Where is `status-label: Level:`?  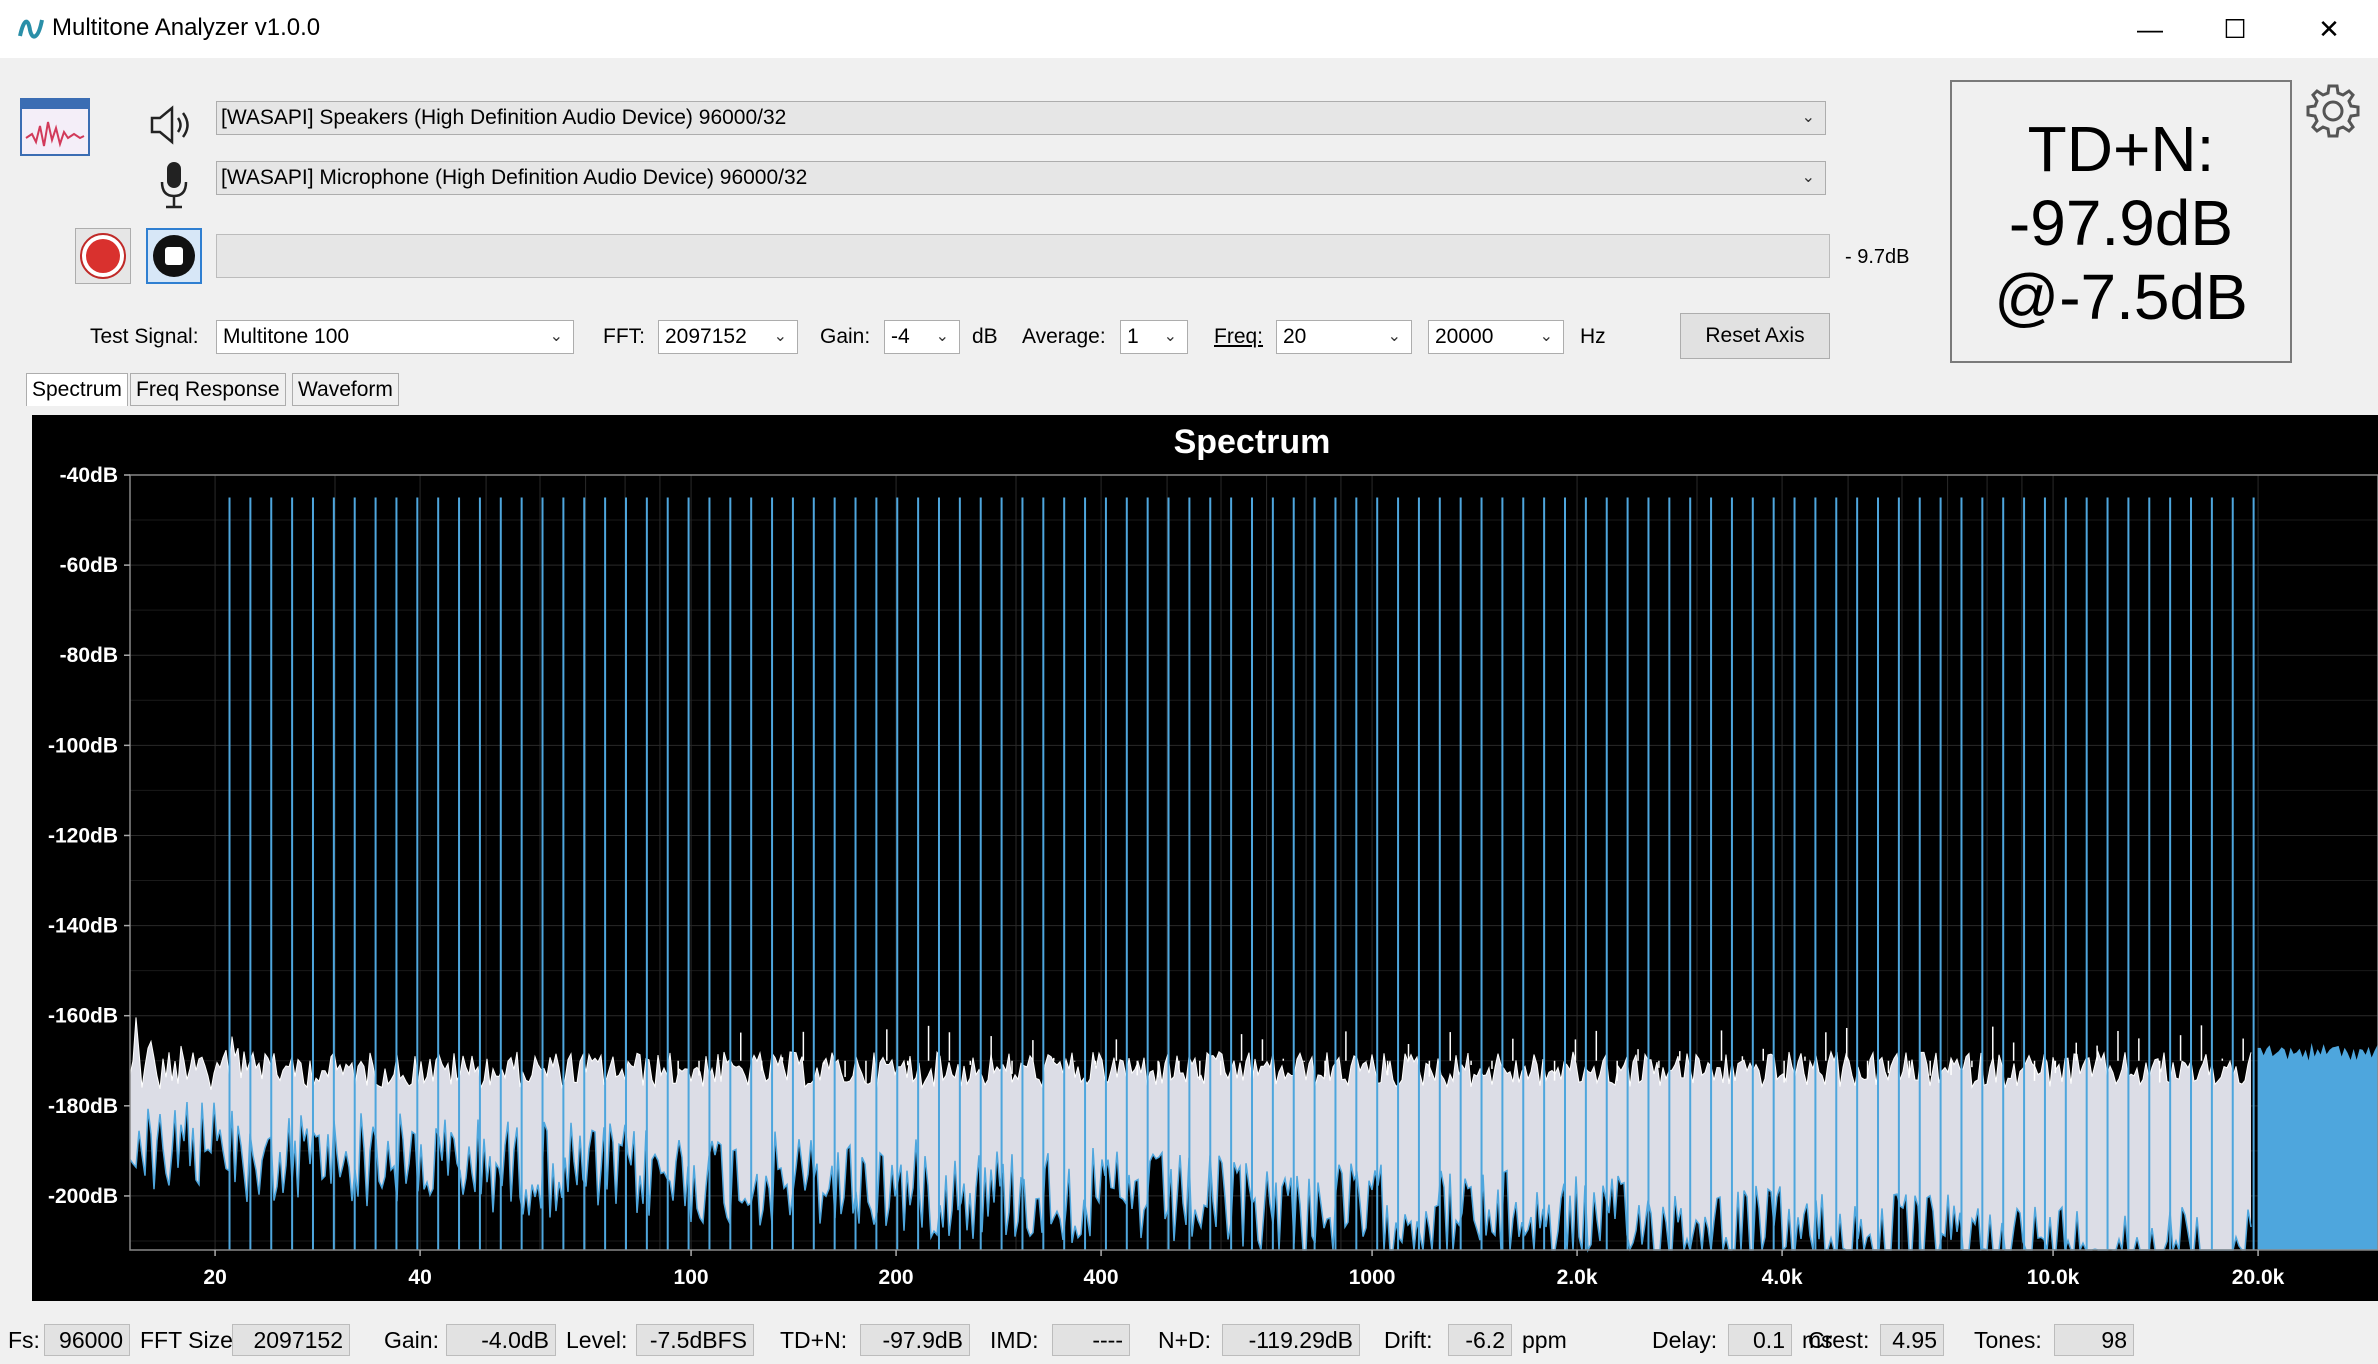
status-label: Level: is located at coordinates (597, 1340).